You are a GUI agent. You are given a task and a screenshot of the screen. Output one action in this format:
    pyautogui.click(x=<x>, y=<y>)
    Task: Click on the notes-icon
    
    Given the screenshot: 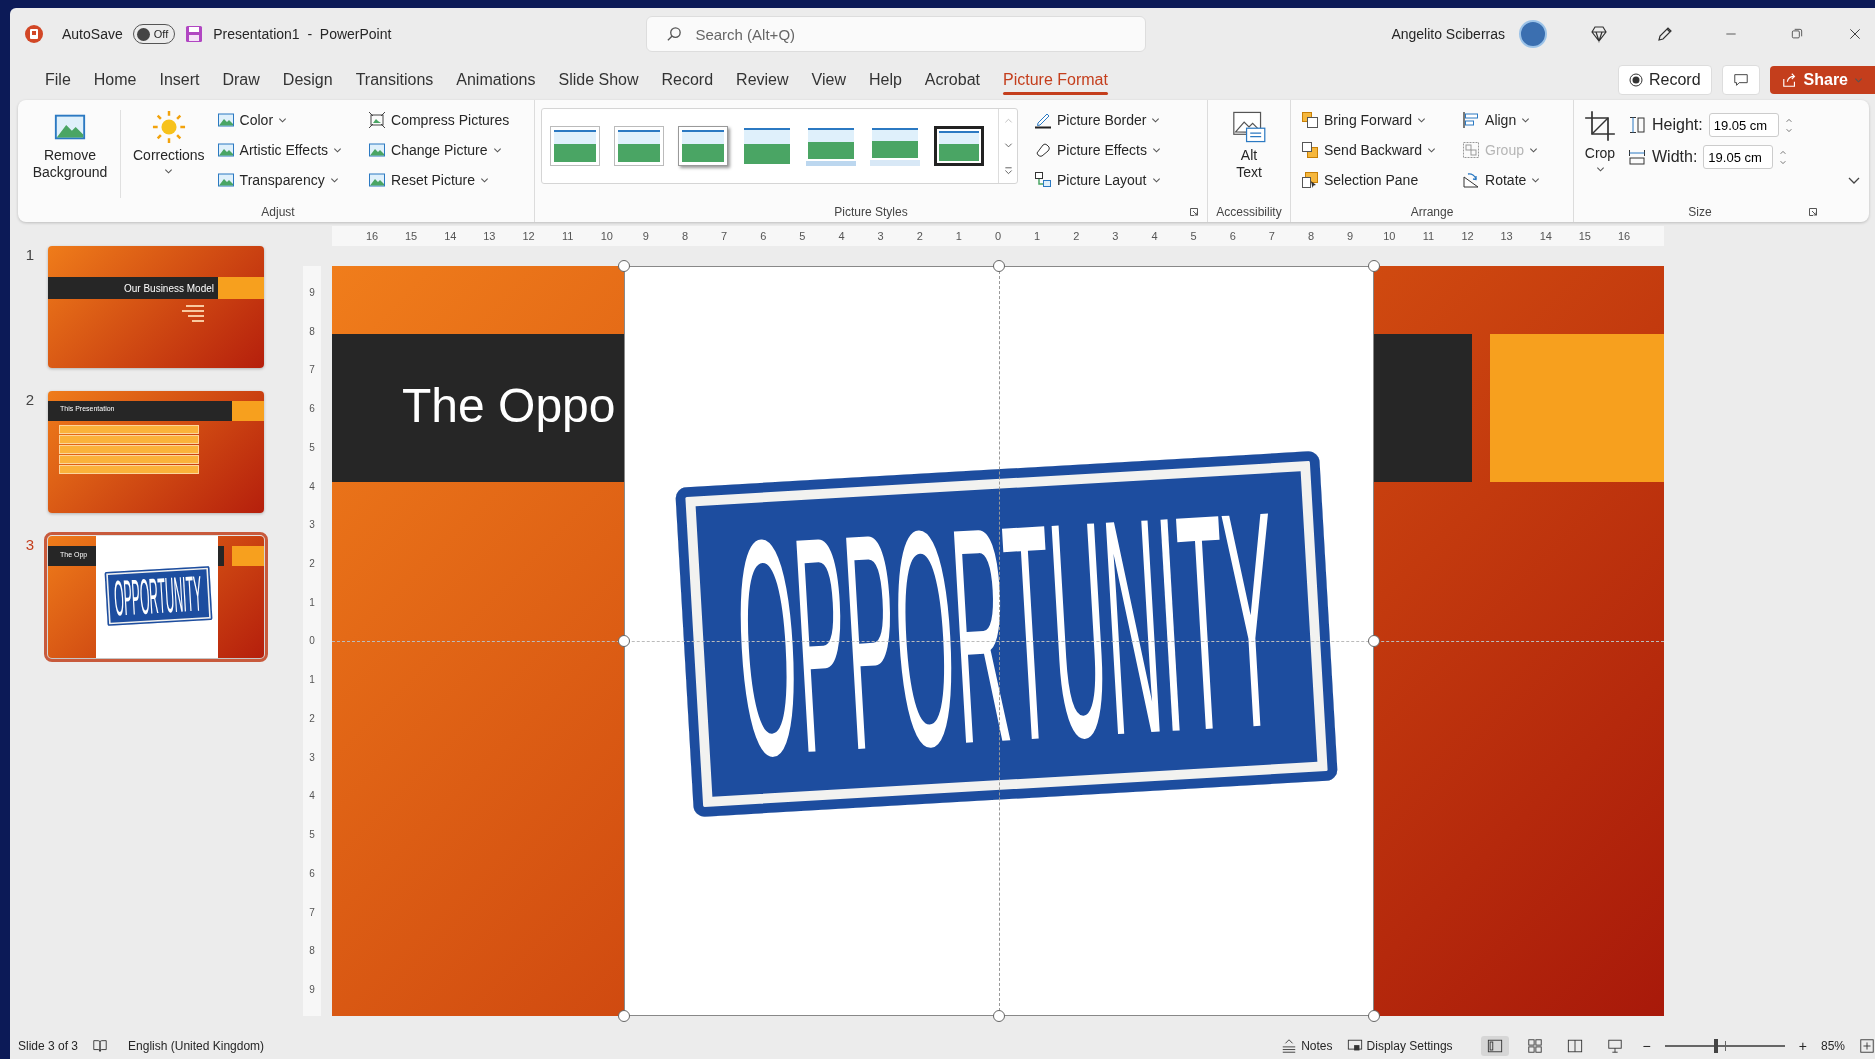 What is the action you would take?
    pyautogui.click(x=1289, y=1046)
    